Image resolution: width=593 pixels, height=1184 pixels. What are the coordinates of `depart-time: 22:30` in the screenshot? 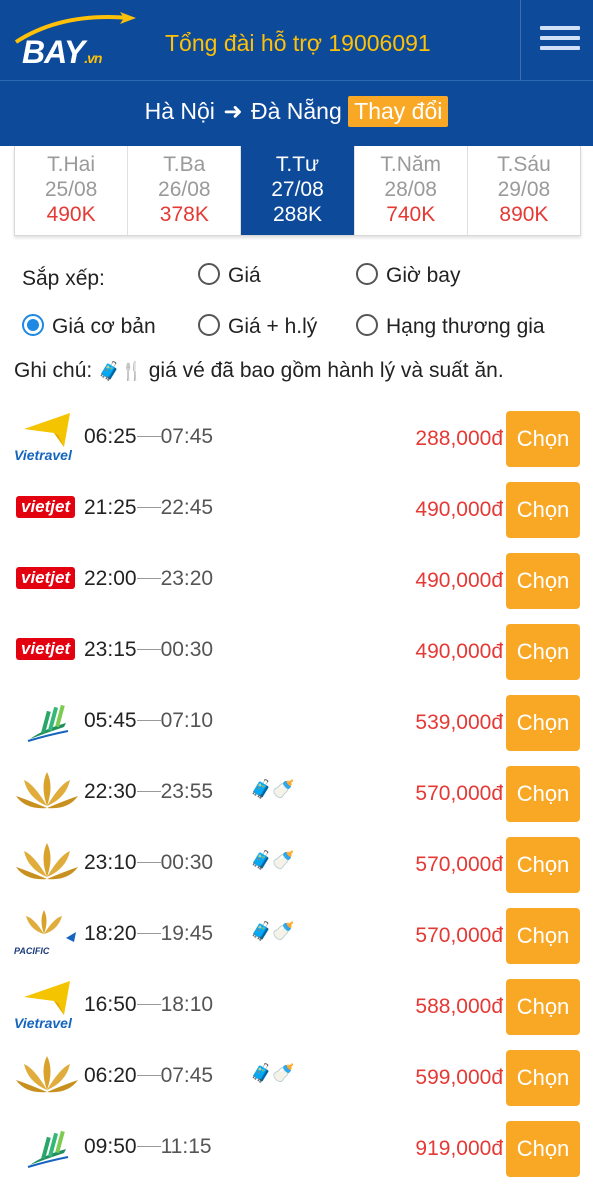 It's located at (110, 791).